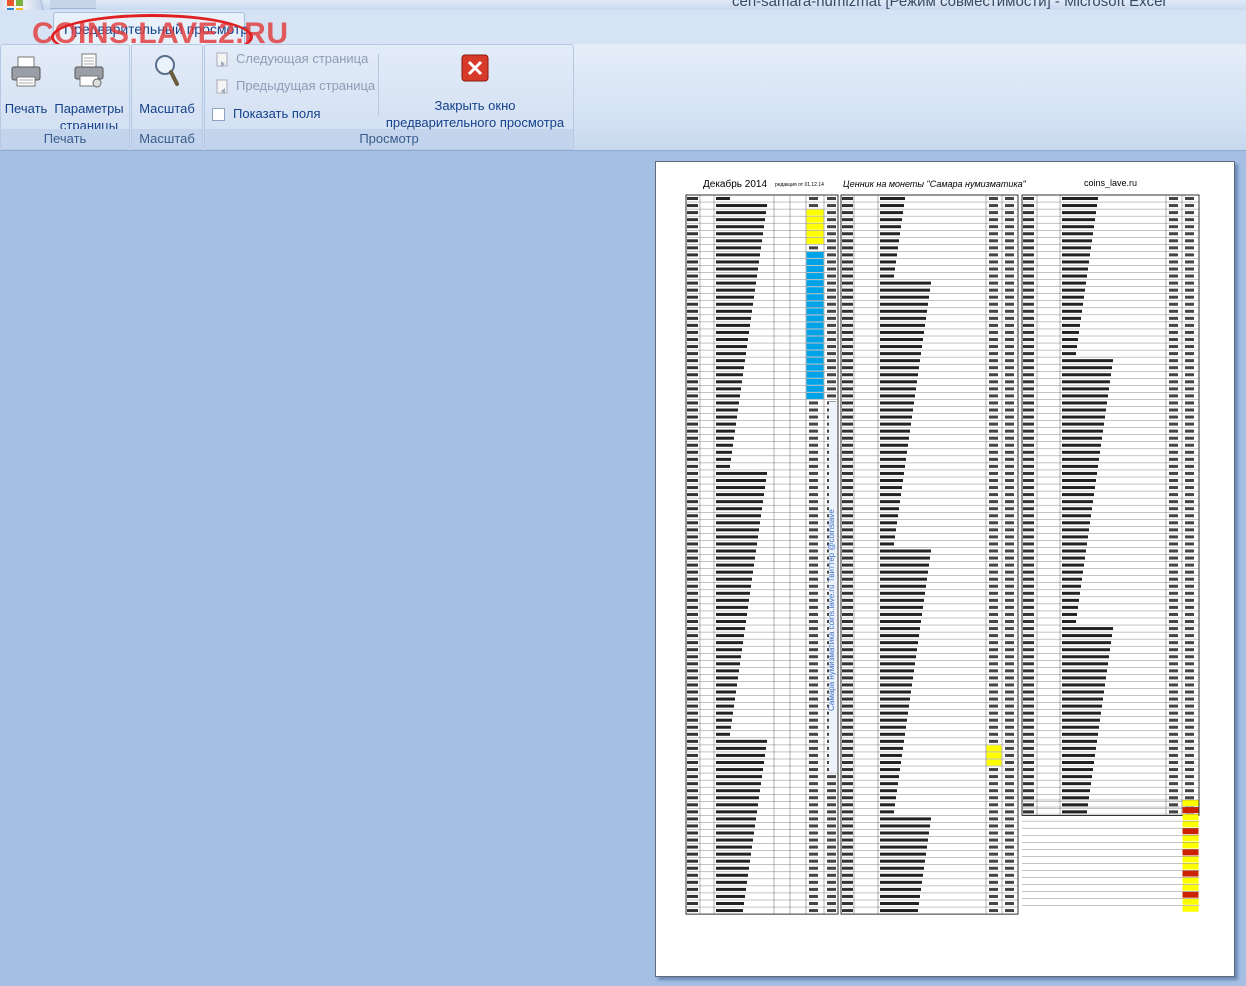 The height and width of the screenshot is (986, 1246). What do you see at coordinates (167, 85) in the screenshot?
I see `zoom-button: Масштаб` at bounding box center [167, 85].